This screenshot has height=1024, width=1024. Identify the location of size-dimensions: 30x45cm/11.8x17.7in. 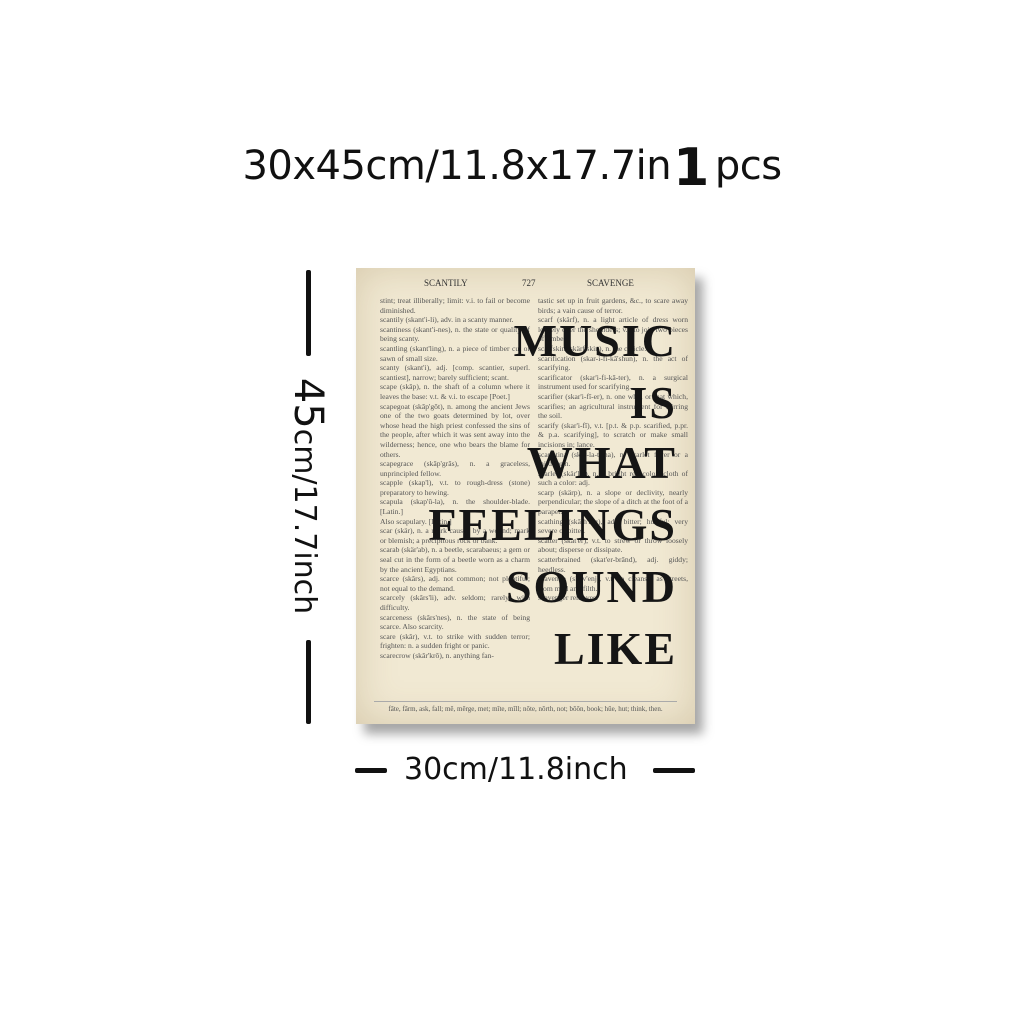
(457, 166).